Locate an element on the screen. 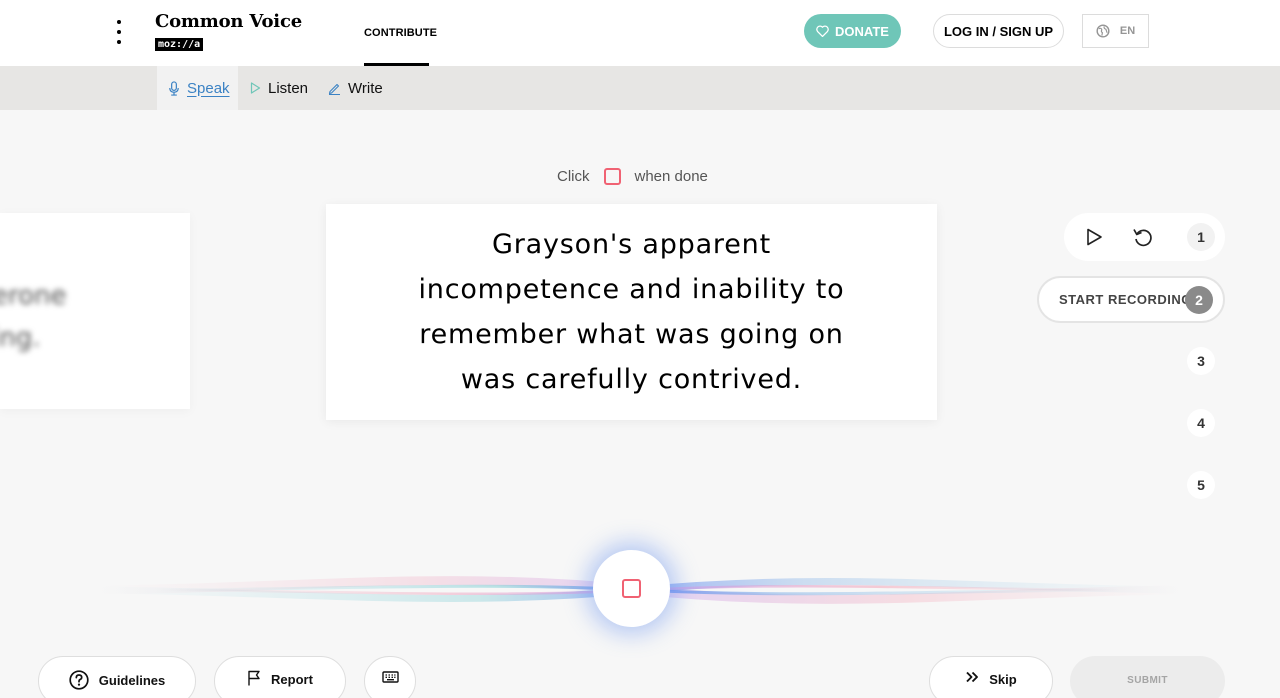 Image resolution: width=1280 pixels, height=698 pixels. stop-square-icon is located at coordinates (612, 176).